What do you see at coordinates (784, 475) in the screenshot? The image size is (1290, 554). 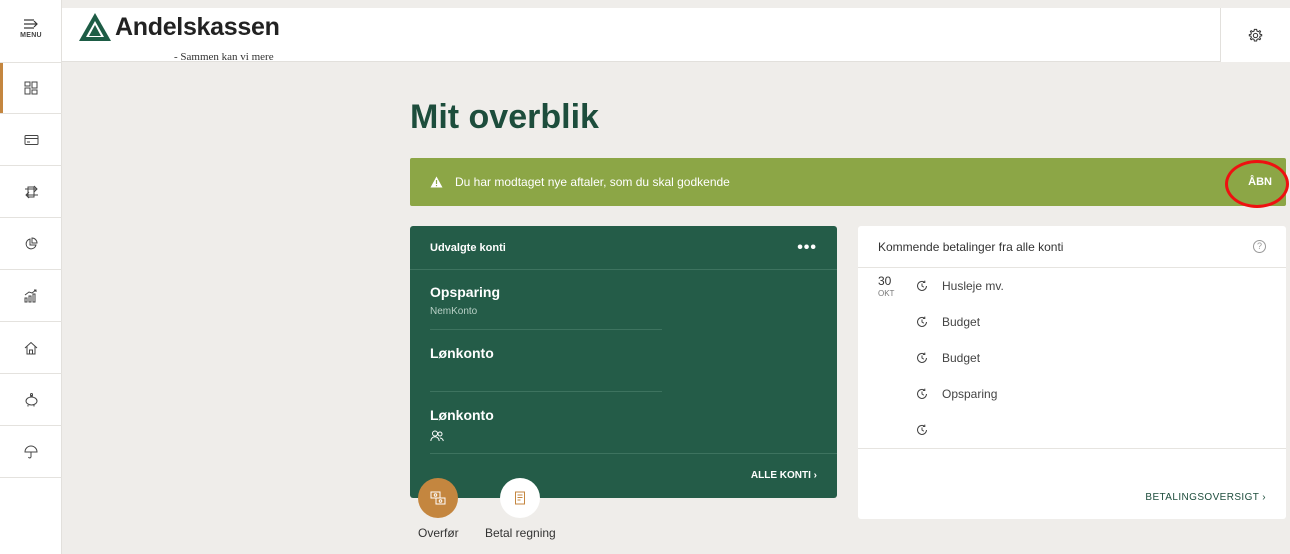 I see `all-accounts-link: ALLE KONTI ›` at bounding box center [784, 475].